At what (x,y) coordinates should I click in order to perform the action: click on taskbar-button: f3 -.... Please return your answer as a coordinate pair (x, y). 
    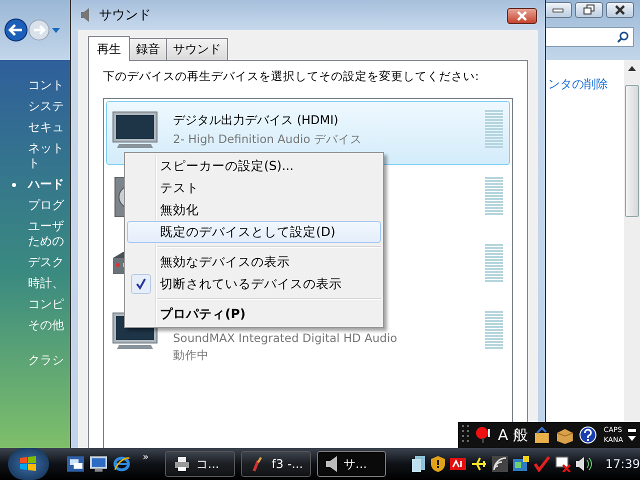
    Looking at the image, I should click on (275, 464).